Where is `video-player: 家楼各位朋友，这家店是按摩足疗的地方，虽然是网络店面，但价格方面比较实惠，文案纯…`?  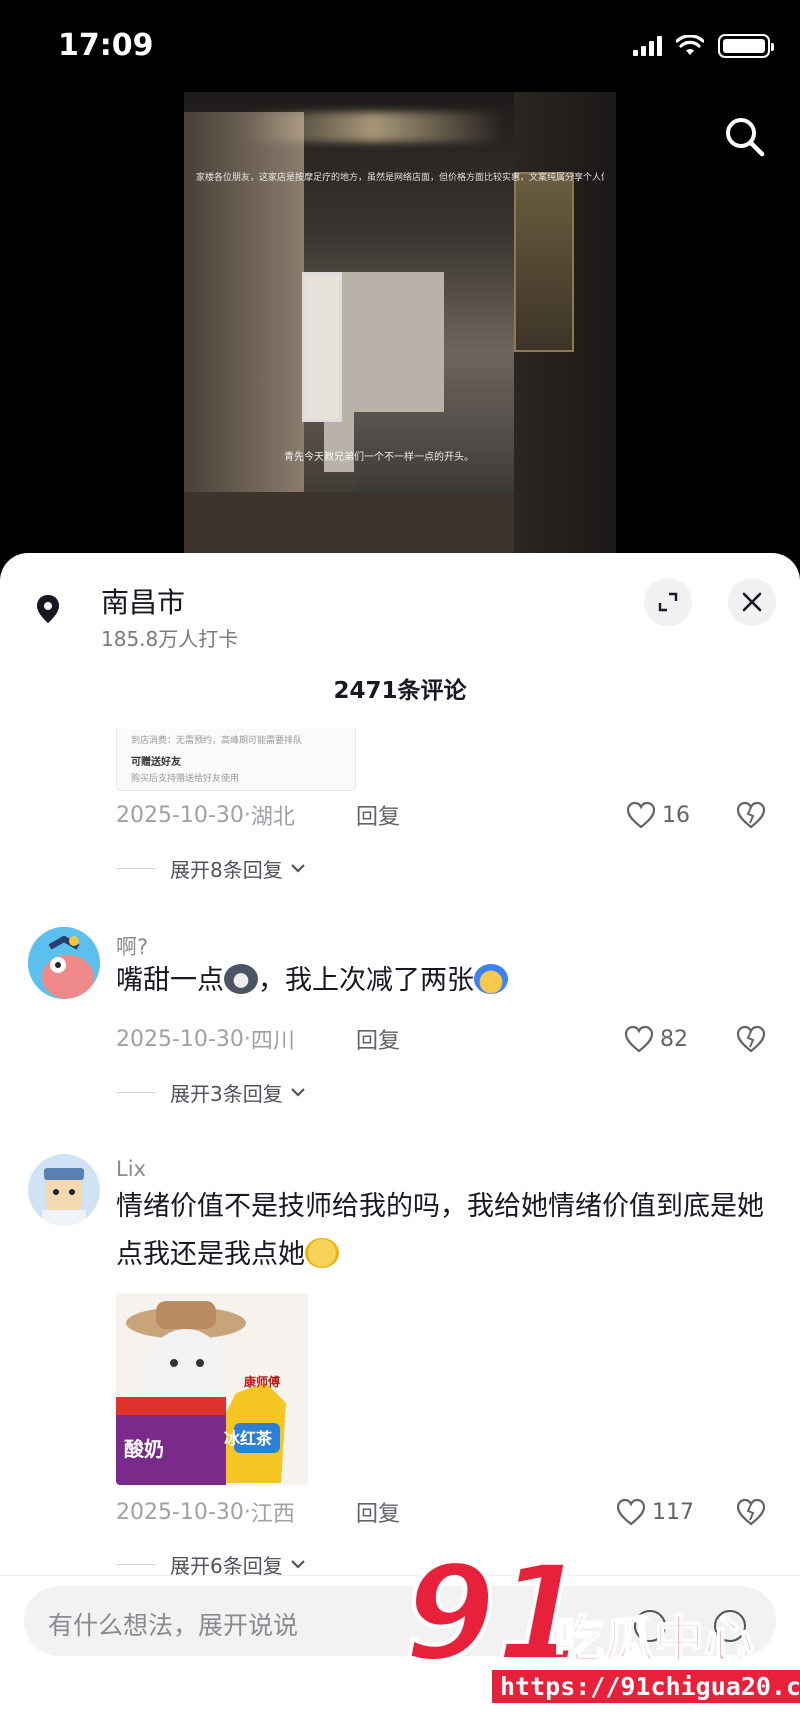 video-player: 家楼各位朋友，这家店是按摩足疗的地方，虽然是网络店面，但价格方面比较实惠，文案纯… is located at coordinates (400, 327).